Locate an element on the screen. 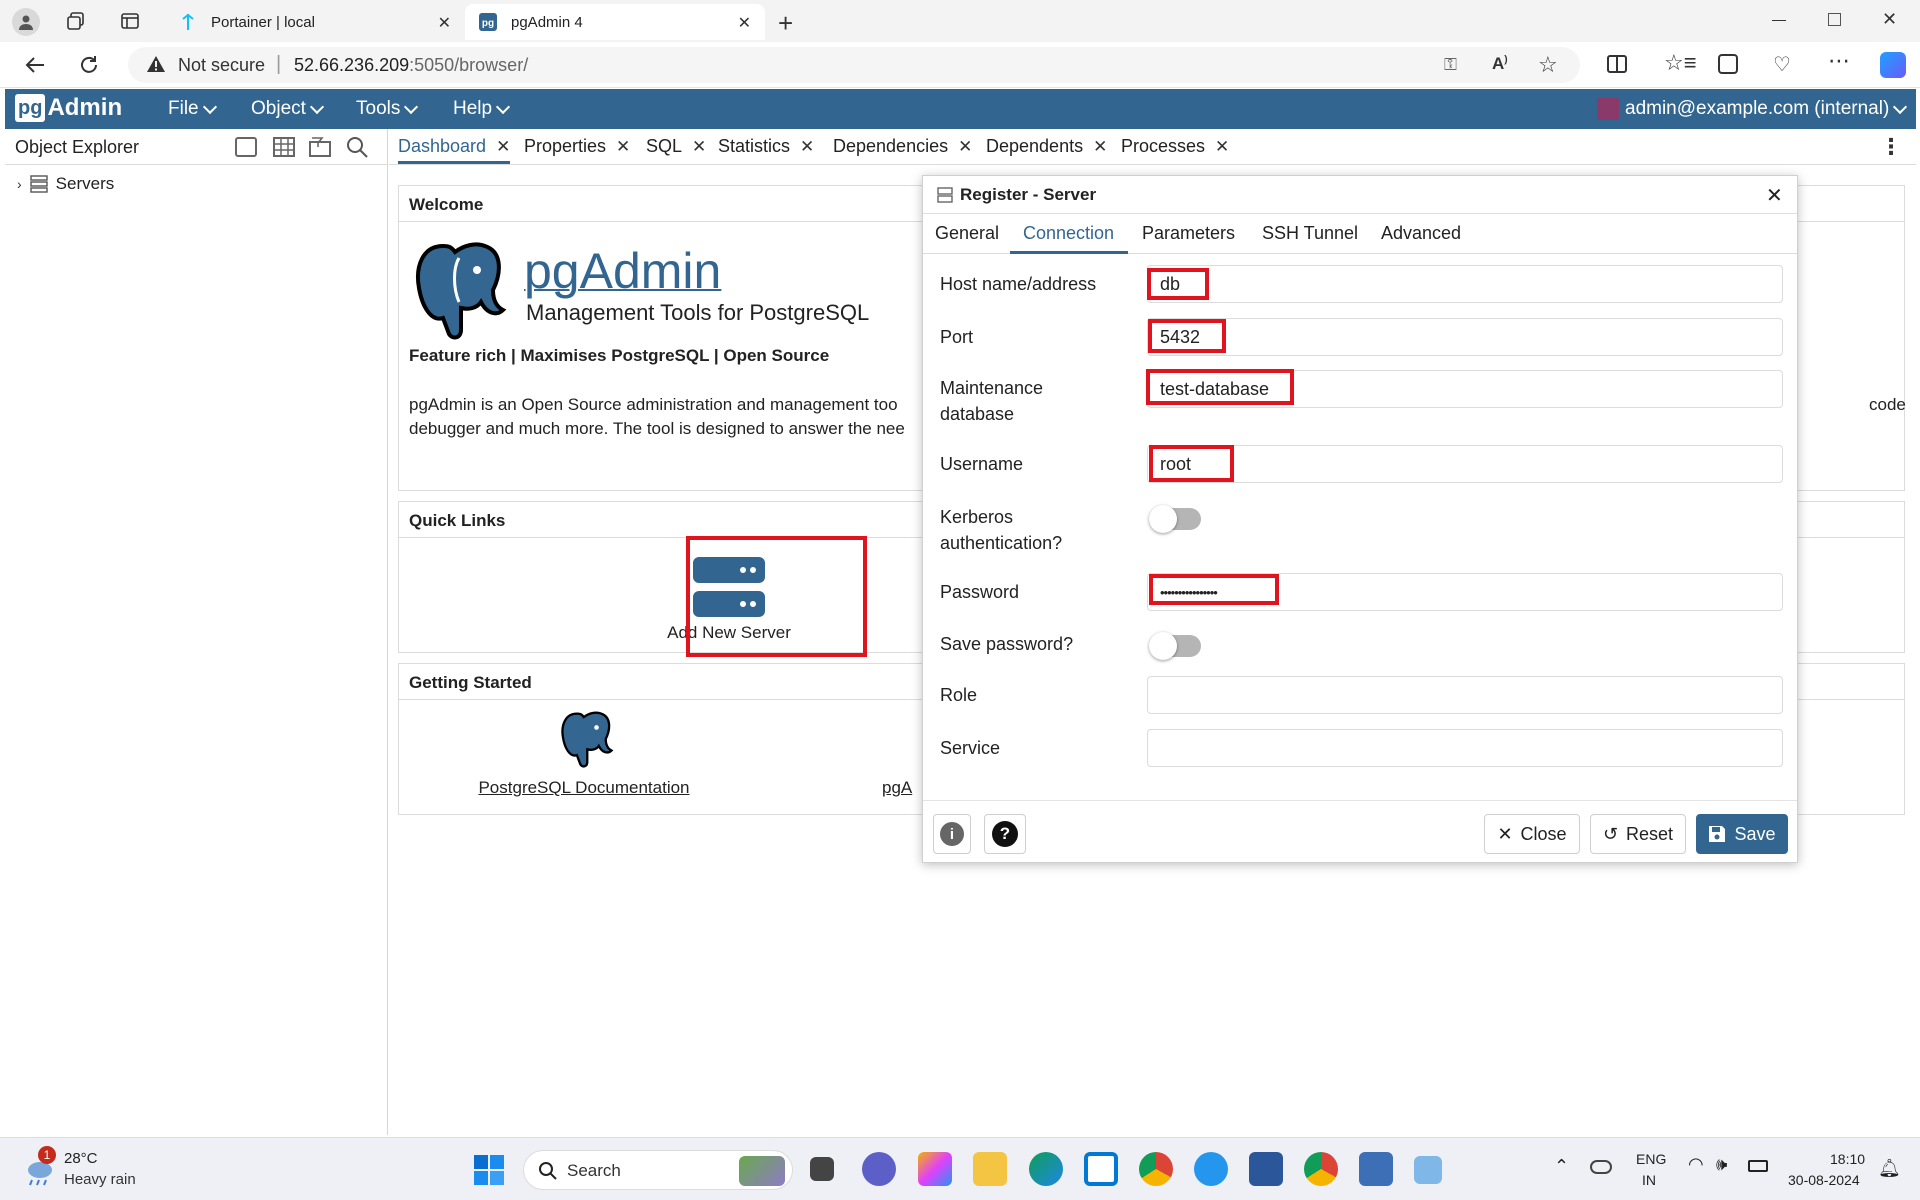 This screenshot has width=1920, height=1200. windows-icon is located at coordinates (489, 1170).